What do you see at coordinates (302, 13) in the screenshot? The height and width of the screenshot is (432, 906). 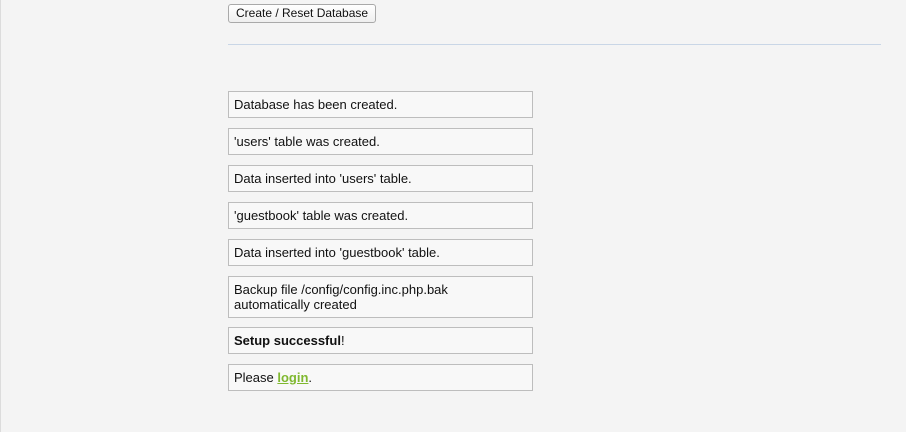 I see `create-reset-database-button: Create / Reset Database` at bounding box center [302, 13].